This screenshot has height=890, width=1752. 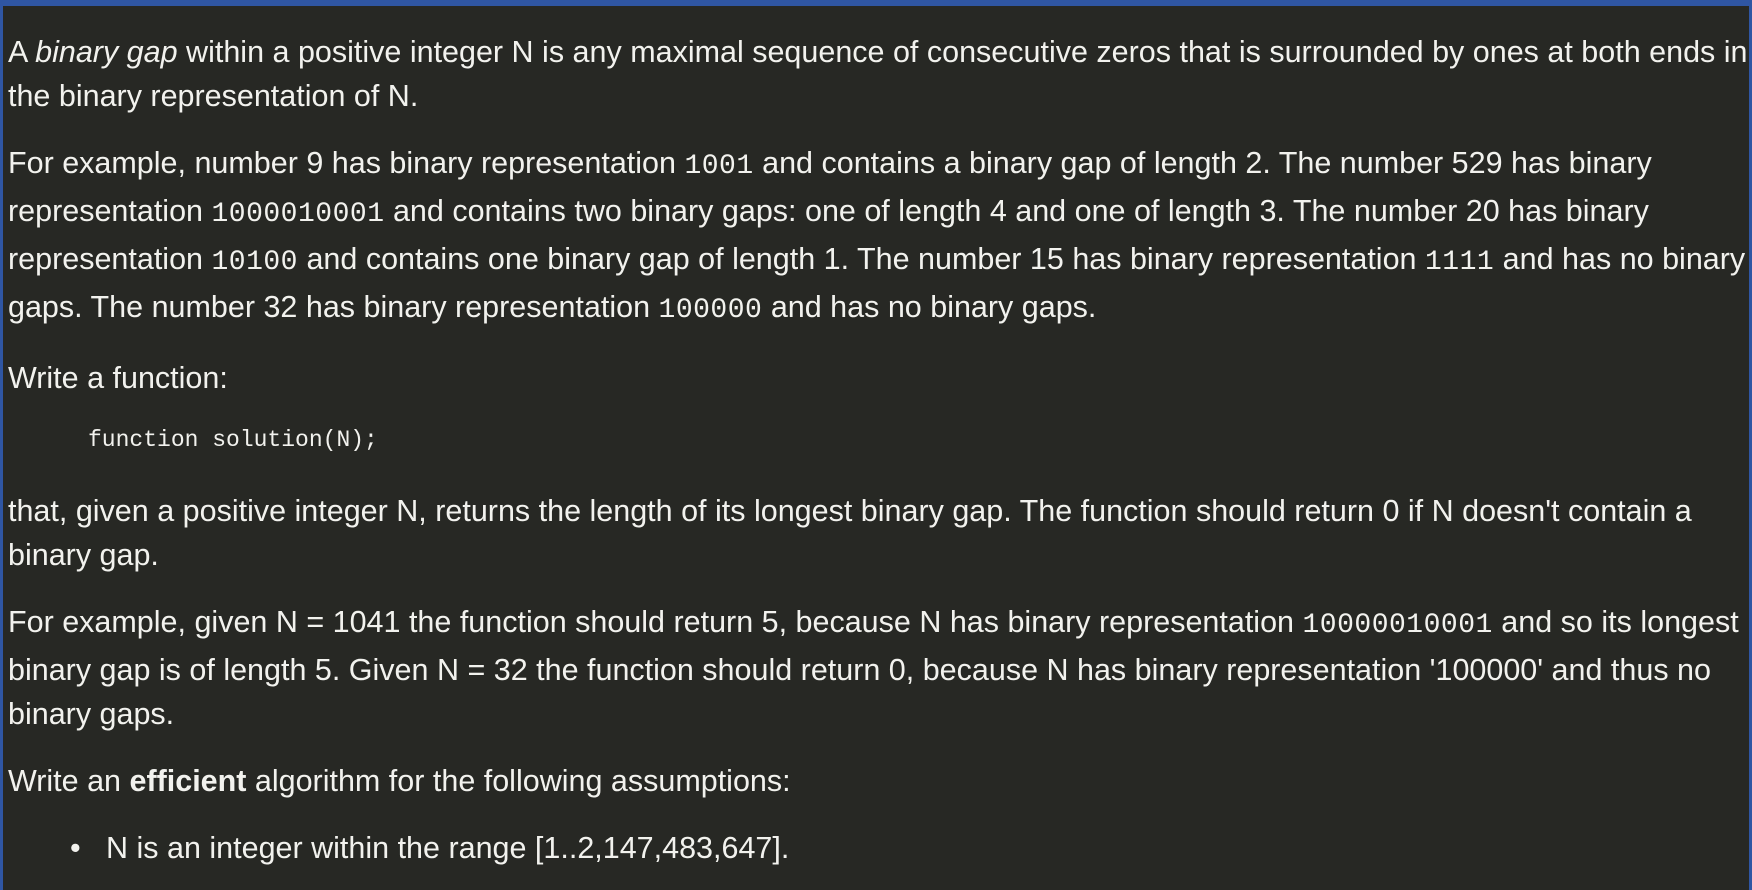 I want to click on binary-code-1111: 1111, so click(x=1459, y=262).